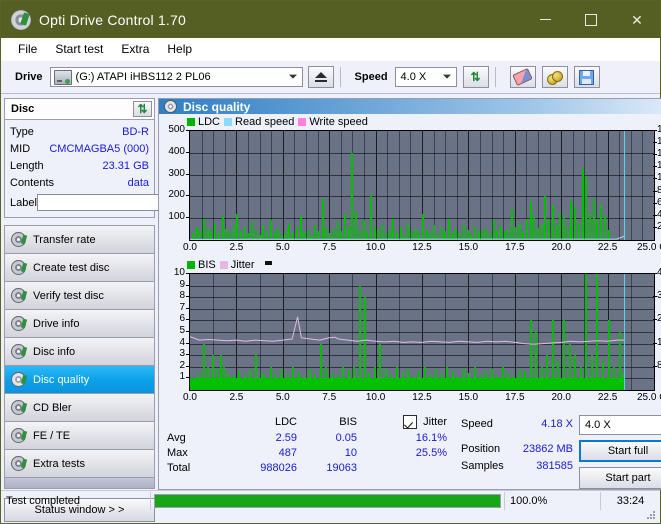  What do you see at coordinates (554, 465) in the screenshot?
I see `readout-samples-value: 381585` at bounding box center [554, 465].